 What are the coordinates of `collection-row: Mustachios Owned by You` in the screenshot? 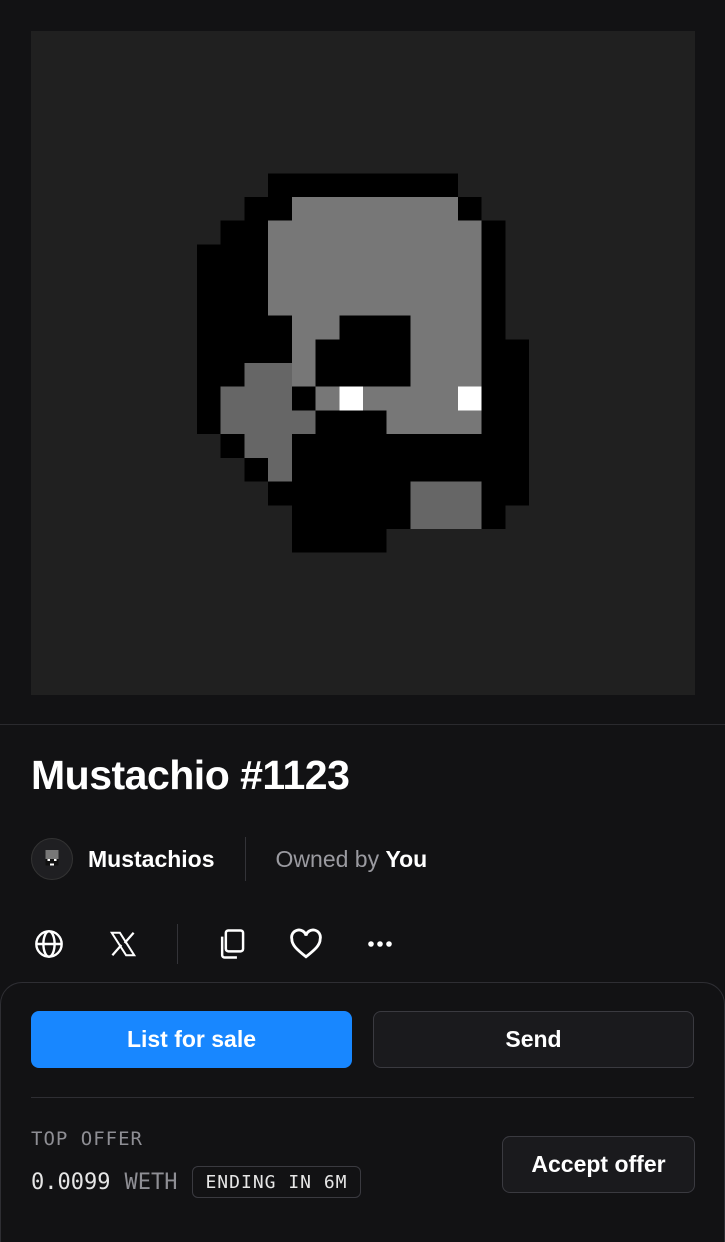 It's located at (229, 859).